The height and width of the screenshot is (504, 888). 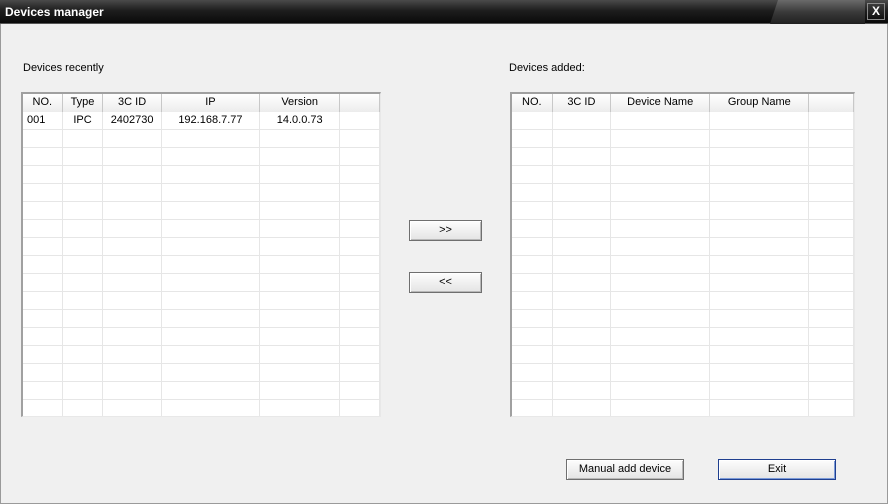 I want to click on column-header: Type, so click(x=83, y=103).